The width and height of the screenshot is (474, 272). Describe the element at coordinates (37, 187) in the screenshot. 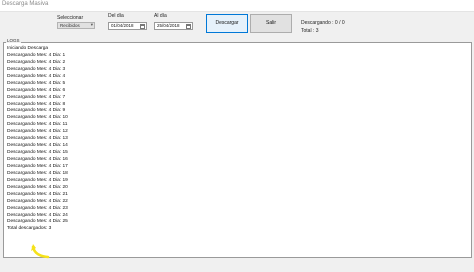

I see `log-line: Descargando Mes: 4 Dia: 20` at that location.